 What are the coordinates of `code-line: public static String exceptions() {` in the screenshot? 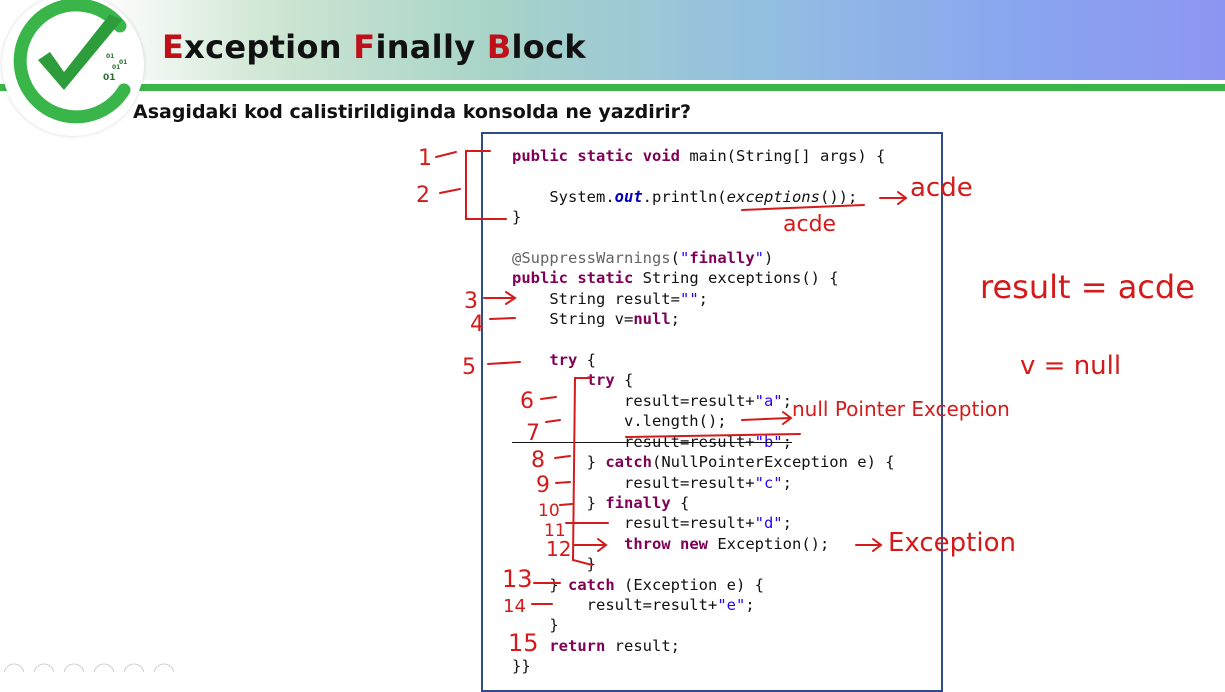 It's located at (675, 278).